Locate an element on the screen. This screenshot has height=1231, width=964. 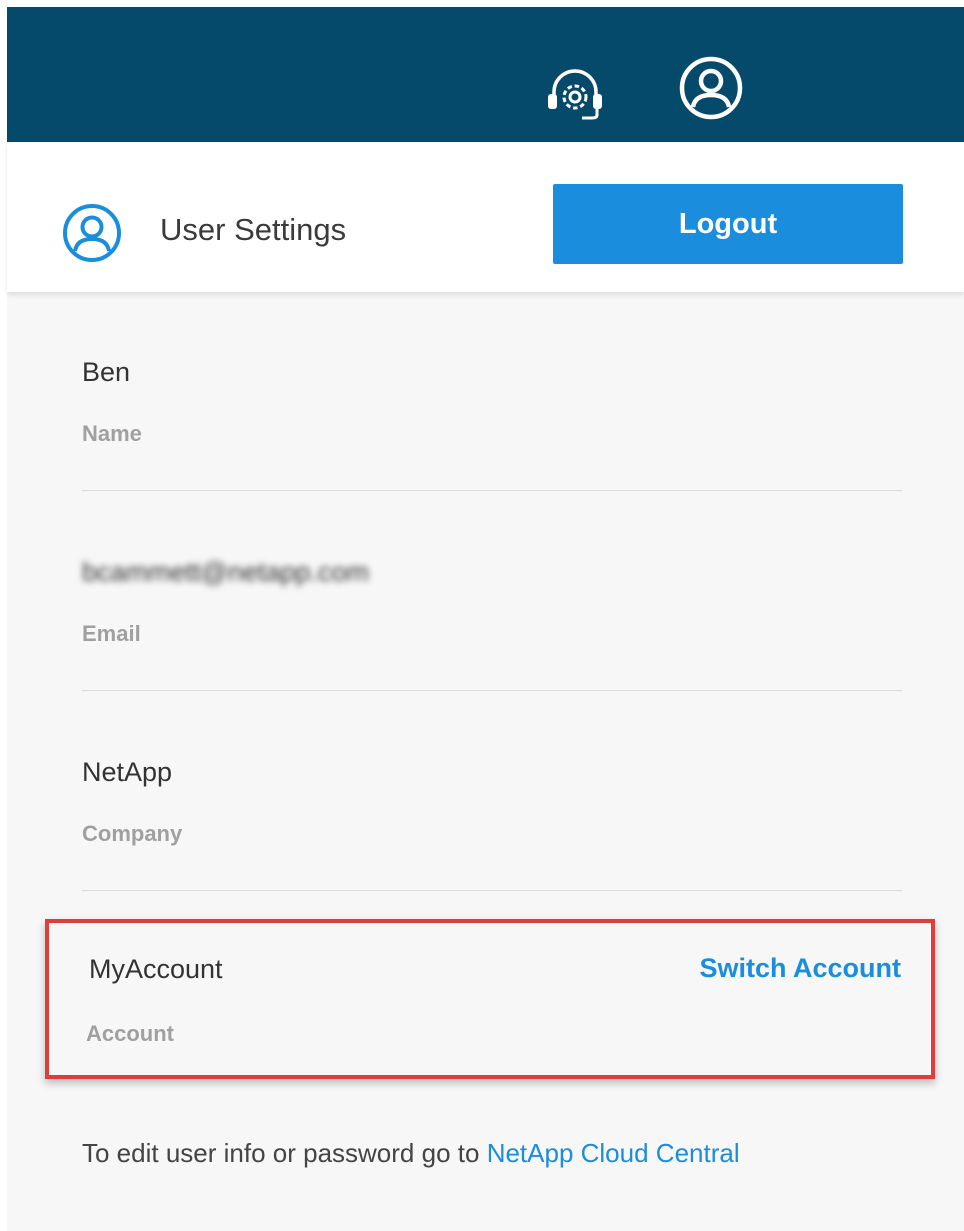
support-headset-icon is located at coordinates (575, 96).